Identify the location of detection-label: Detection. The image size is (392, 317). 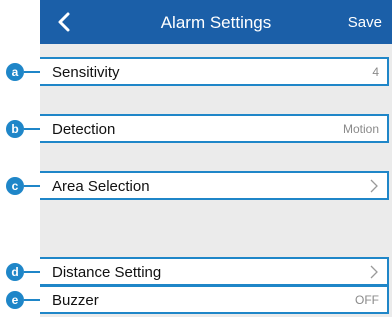
(84, 129).